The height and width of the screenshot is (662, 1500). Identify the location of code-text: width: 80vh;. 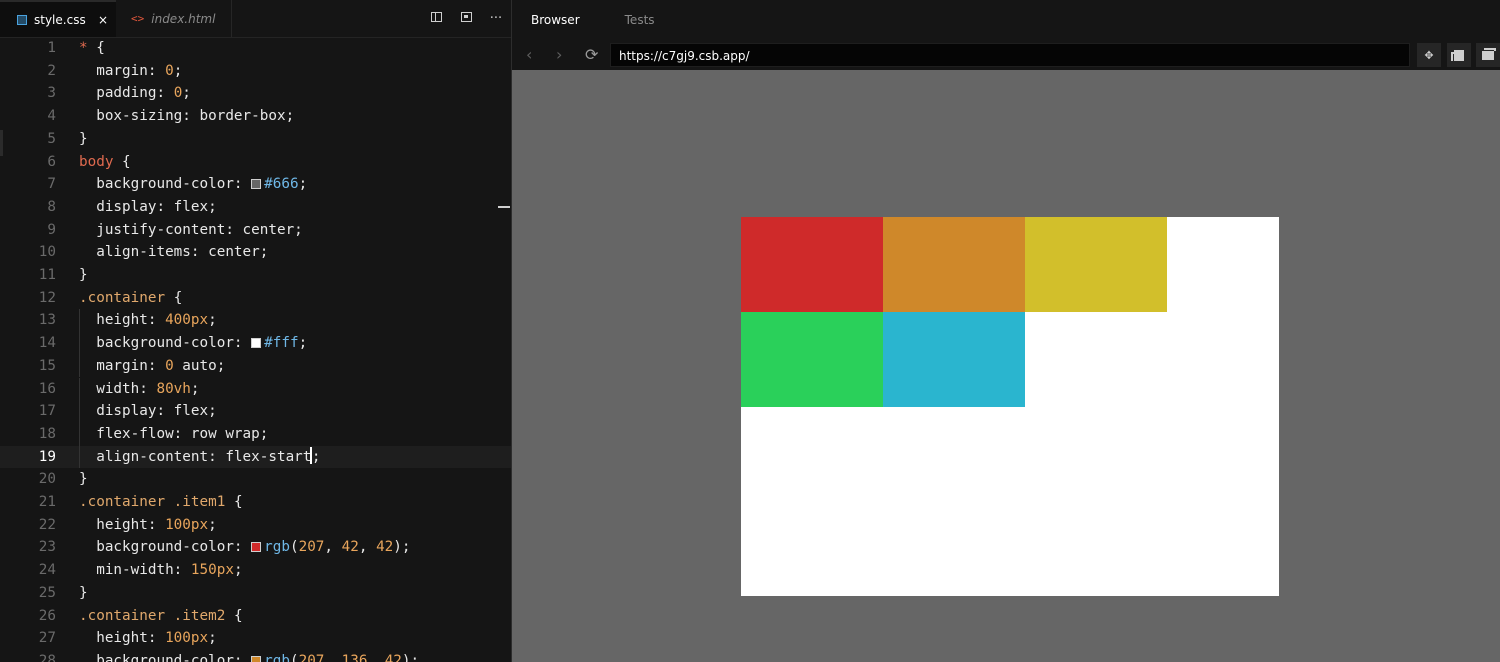
(139, 388).